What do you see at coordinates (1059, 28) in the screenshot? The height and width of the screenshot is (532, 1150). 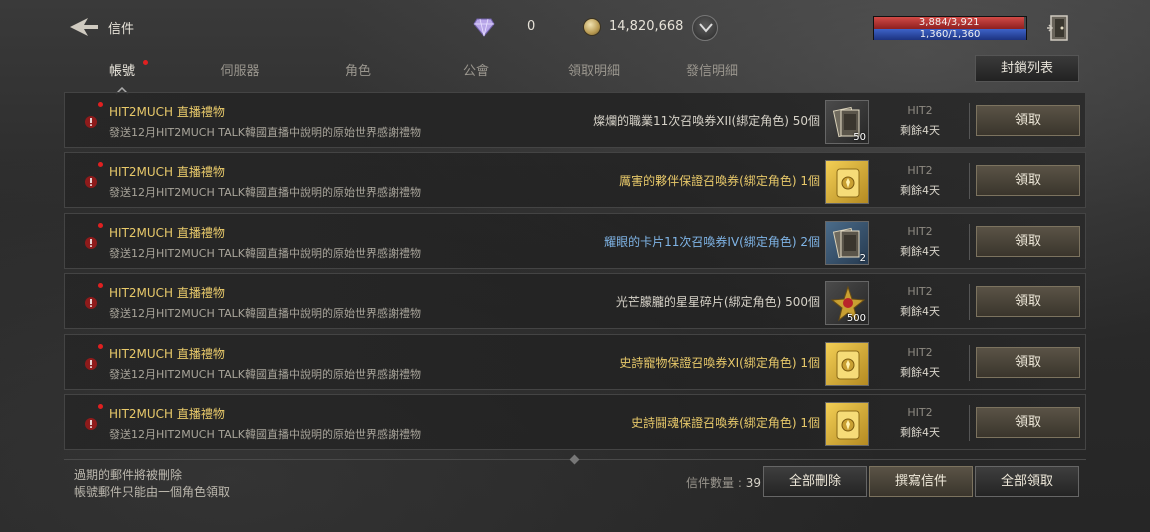 I see `exit-door-icon` at bounding box center [1059, 28].